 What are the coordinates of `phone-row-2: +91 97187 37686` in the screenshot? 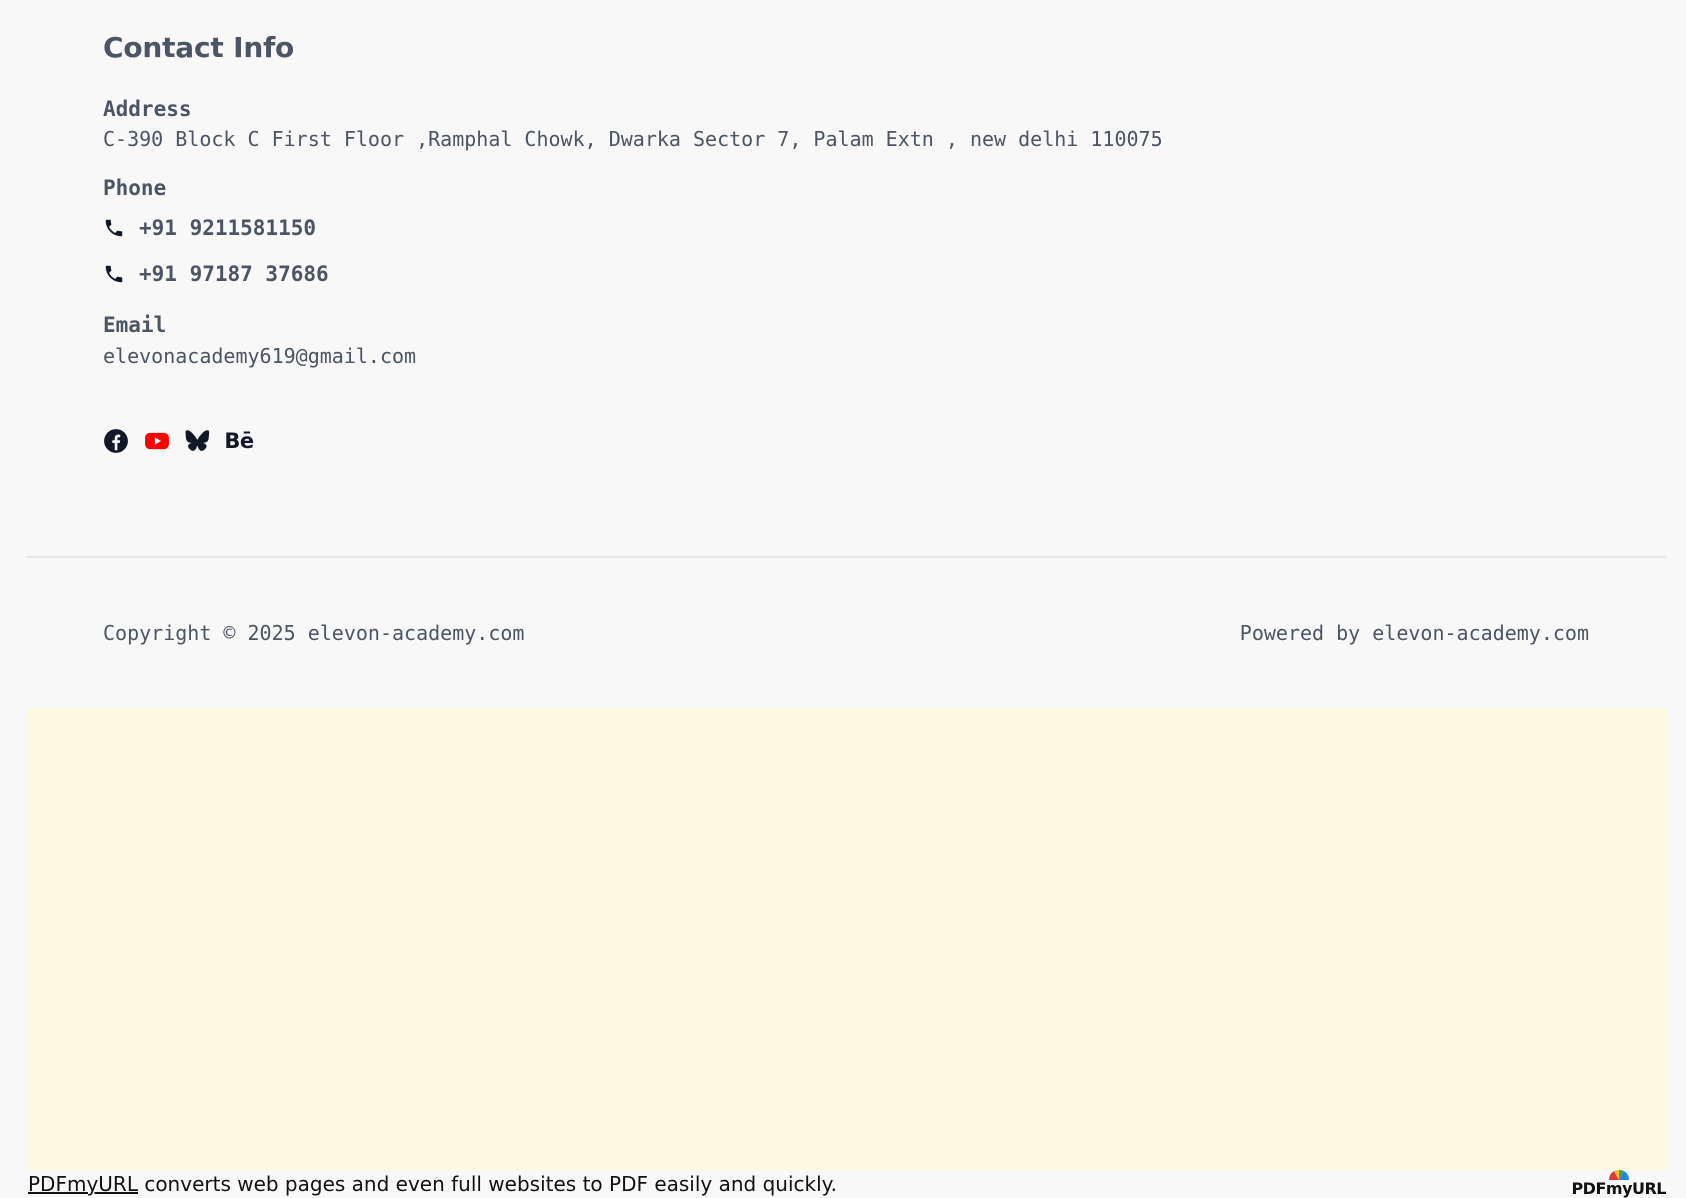 It's located at (216, 274).